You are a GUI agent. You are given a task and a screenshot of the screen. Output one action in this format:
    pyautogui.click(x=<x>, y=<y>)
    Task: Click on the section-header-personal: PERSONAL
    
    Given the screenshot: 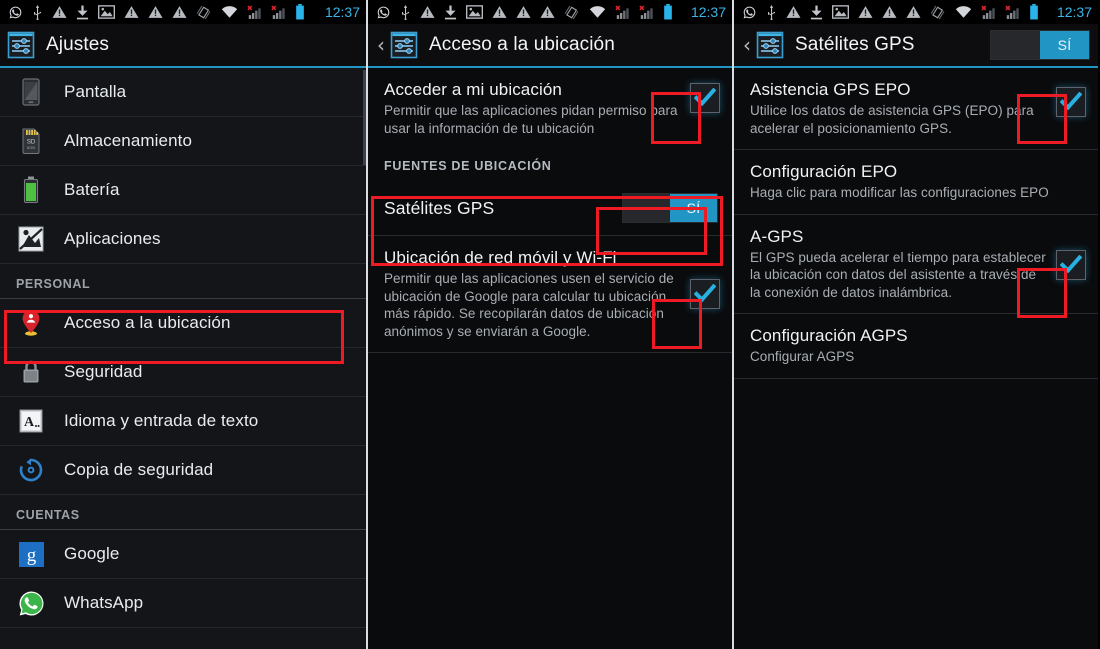 What is the action you would take?
    pyautogui.click(x=183, y=281)
    